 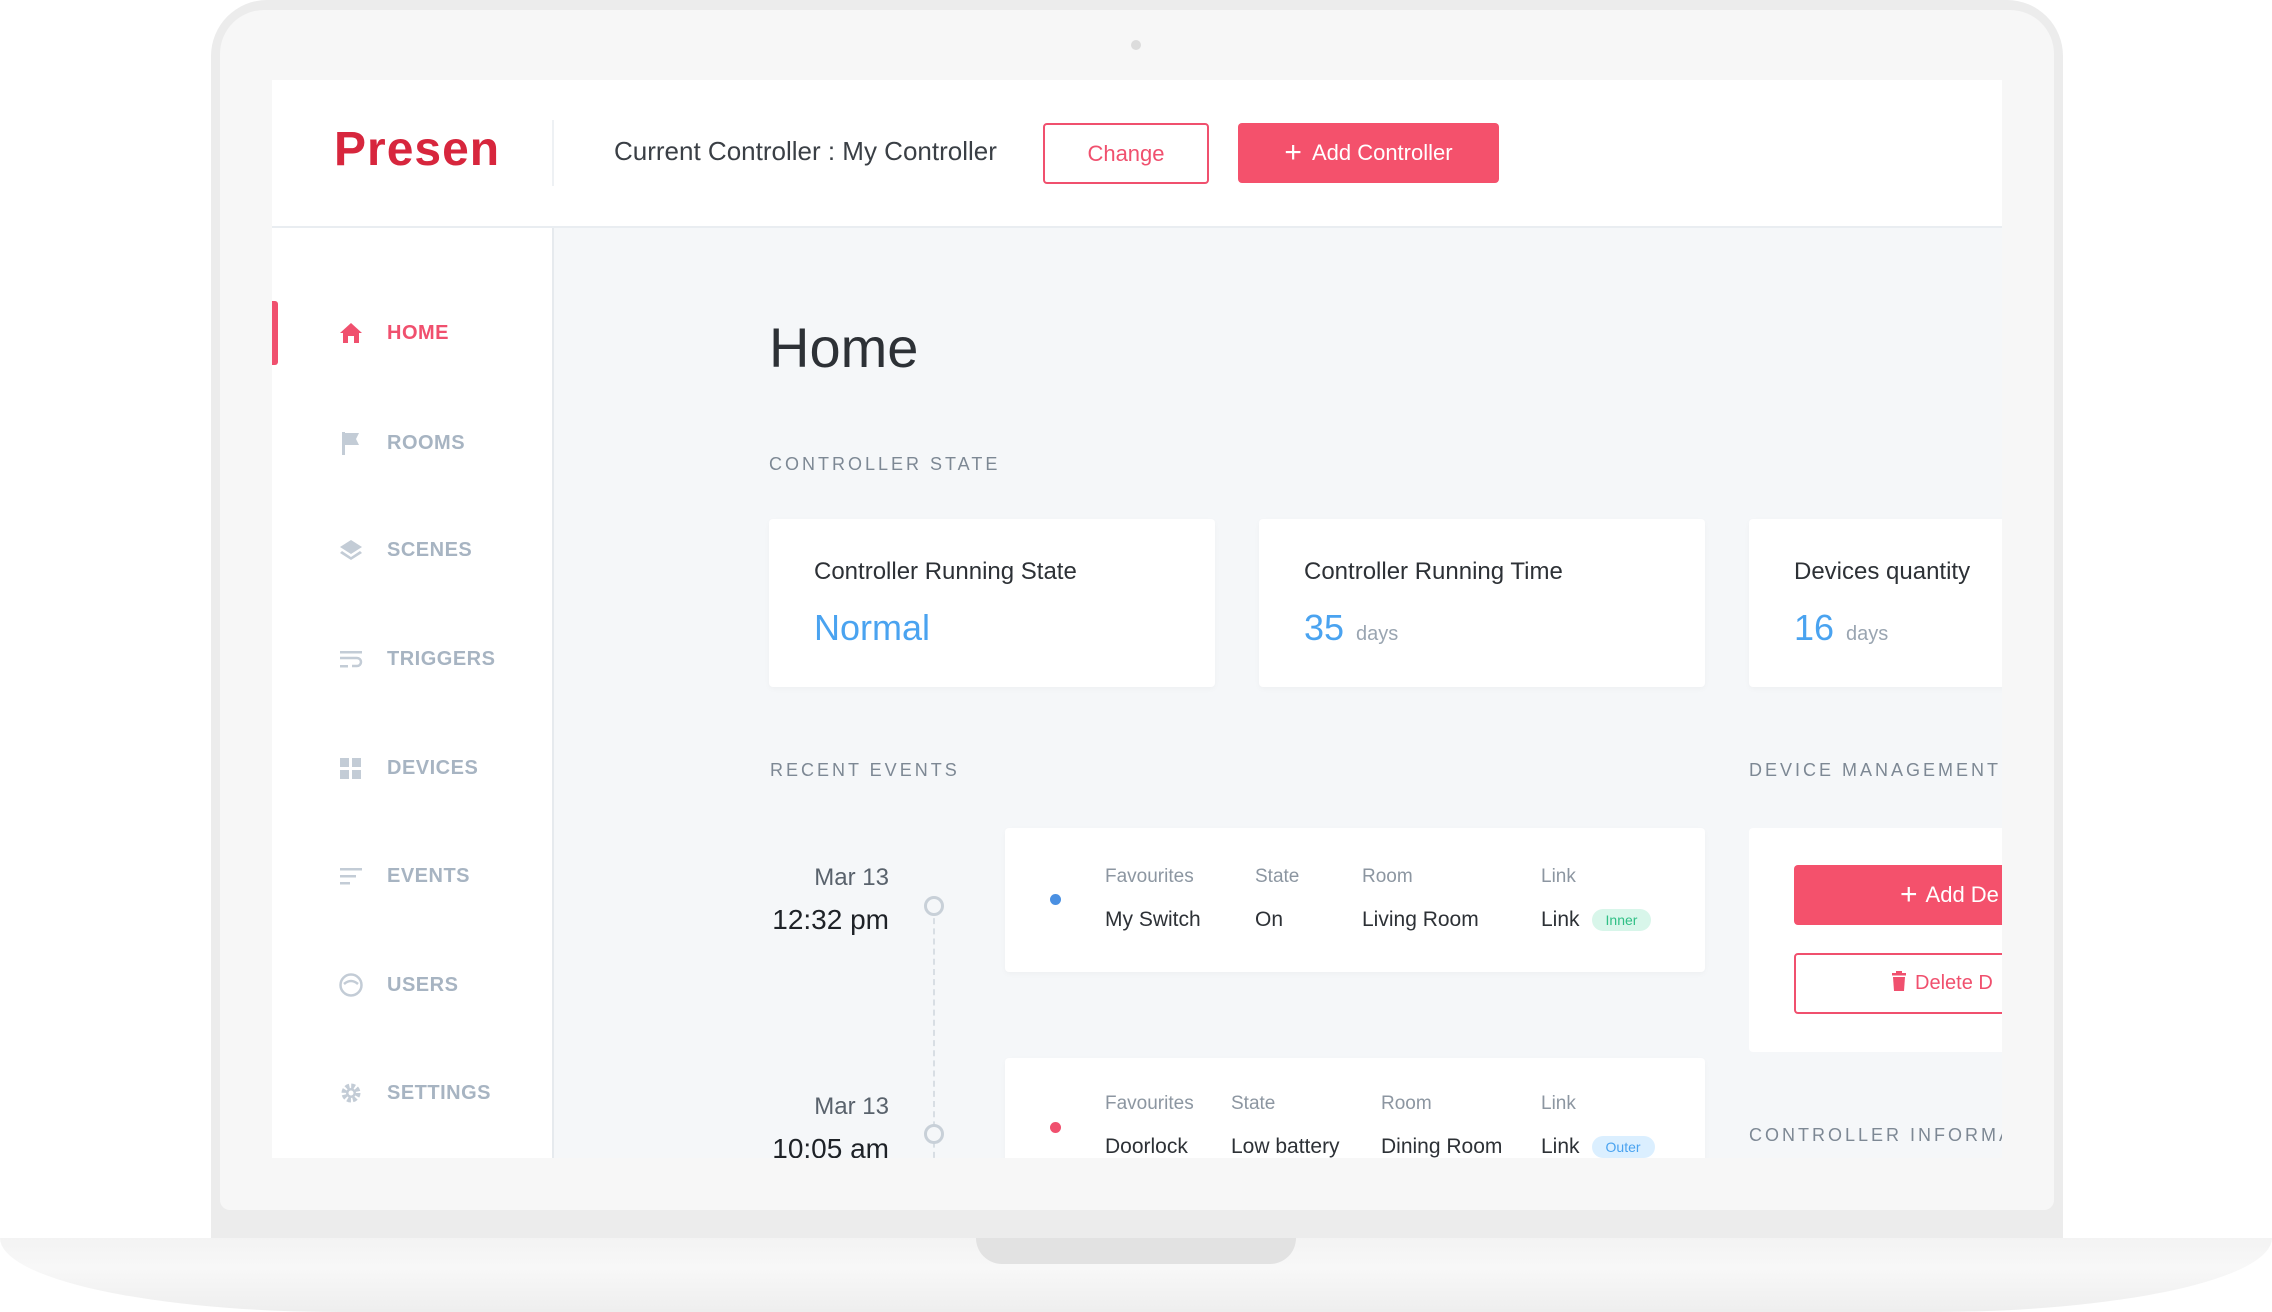 I want to click on event-favourite: Doorlock, so click(x=1146, y=1146).